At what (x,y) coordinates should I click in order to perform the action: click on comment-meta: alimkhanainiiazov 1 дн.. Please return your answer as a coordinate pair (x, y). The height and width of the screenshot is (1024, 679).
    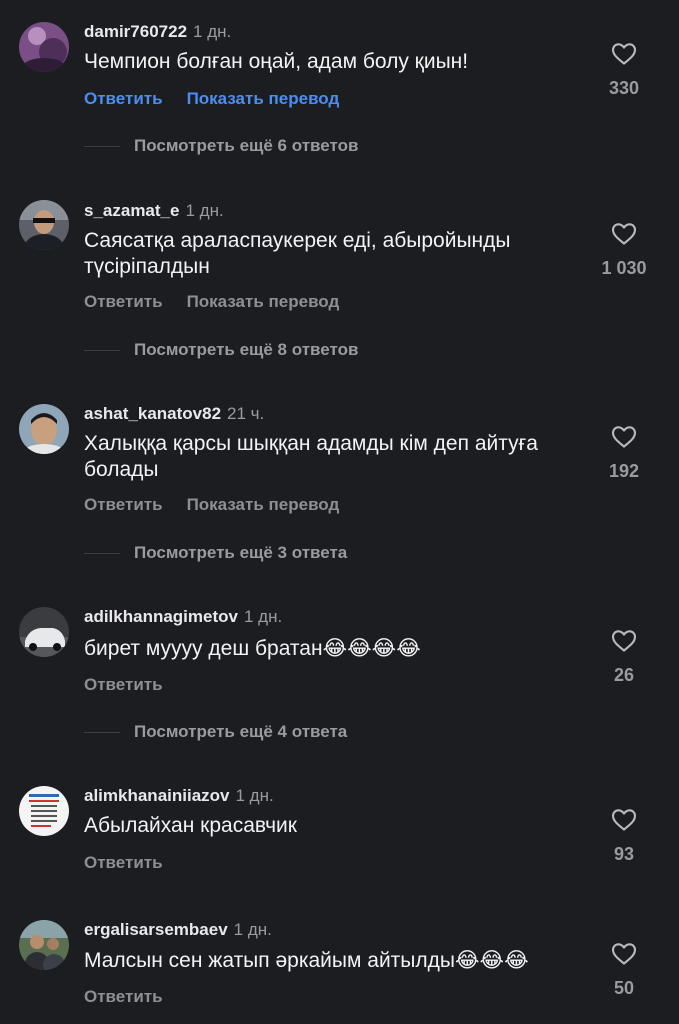
    Looking at the image, I should click on (179, 796).